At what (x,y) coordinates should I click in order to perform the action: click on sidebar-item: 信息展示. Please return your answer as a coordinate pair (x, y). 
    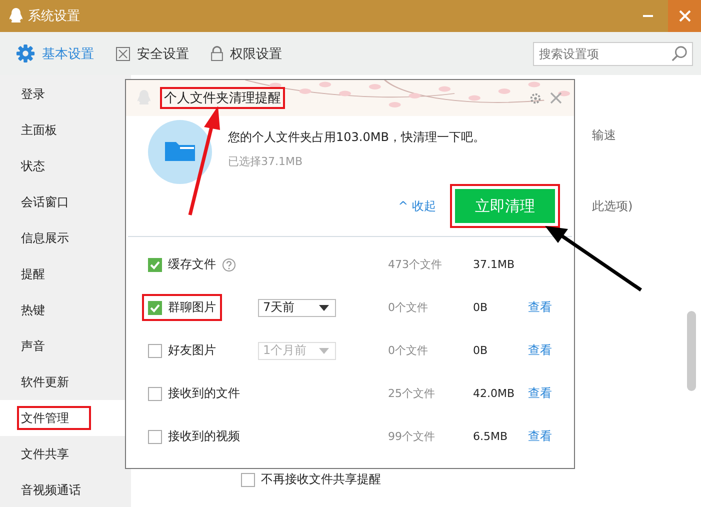
    Looking at the image, I should click on (65, 238).